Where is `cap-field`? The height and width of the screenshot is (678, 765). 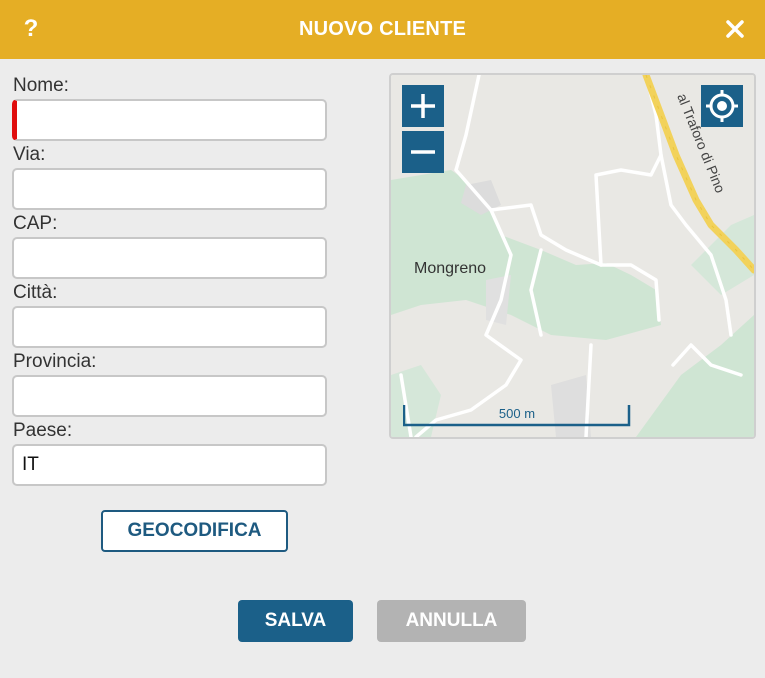
cap-field is located at coordinates (169, 258).